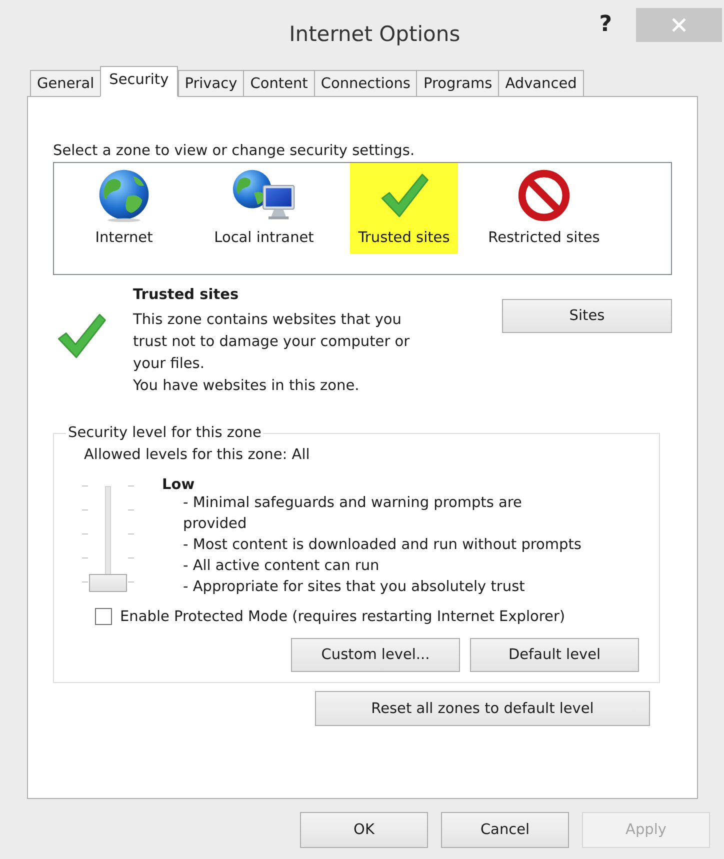 This screenshot has width=724, height=859. What do you see at coordinates (139, 81) in the screenshot?
I see `tab: Security` at bounding box center [139, 81].